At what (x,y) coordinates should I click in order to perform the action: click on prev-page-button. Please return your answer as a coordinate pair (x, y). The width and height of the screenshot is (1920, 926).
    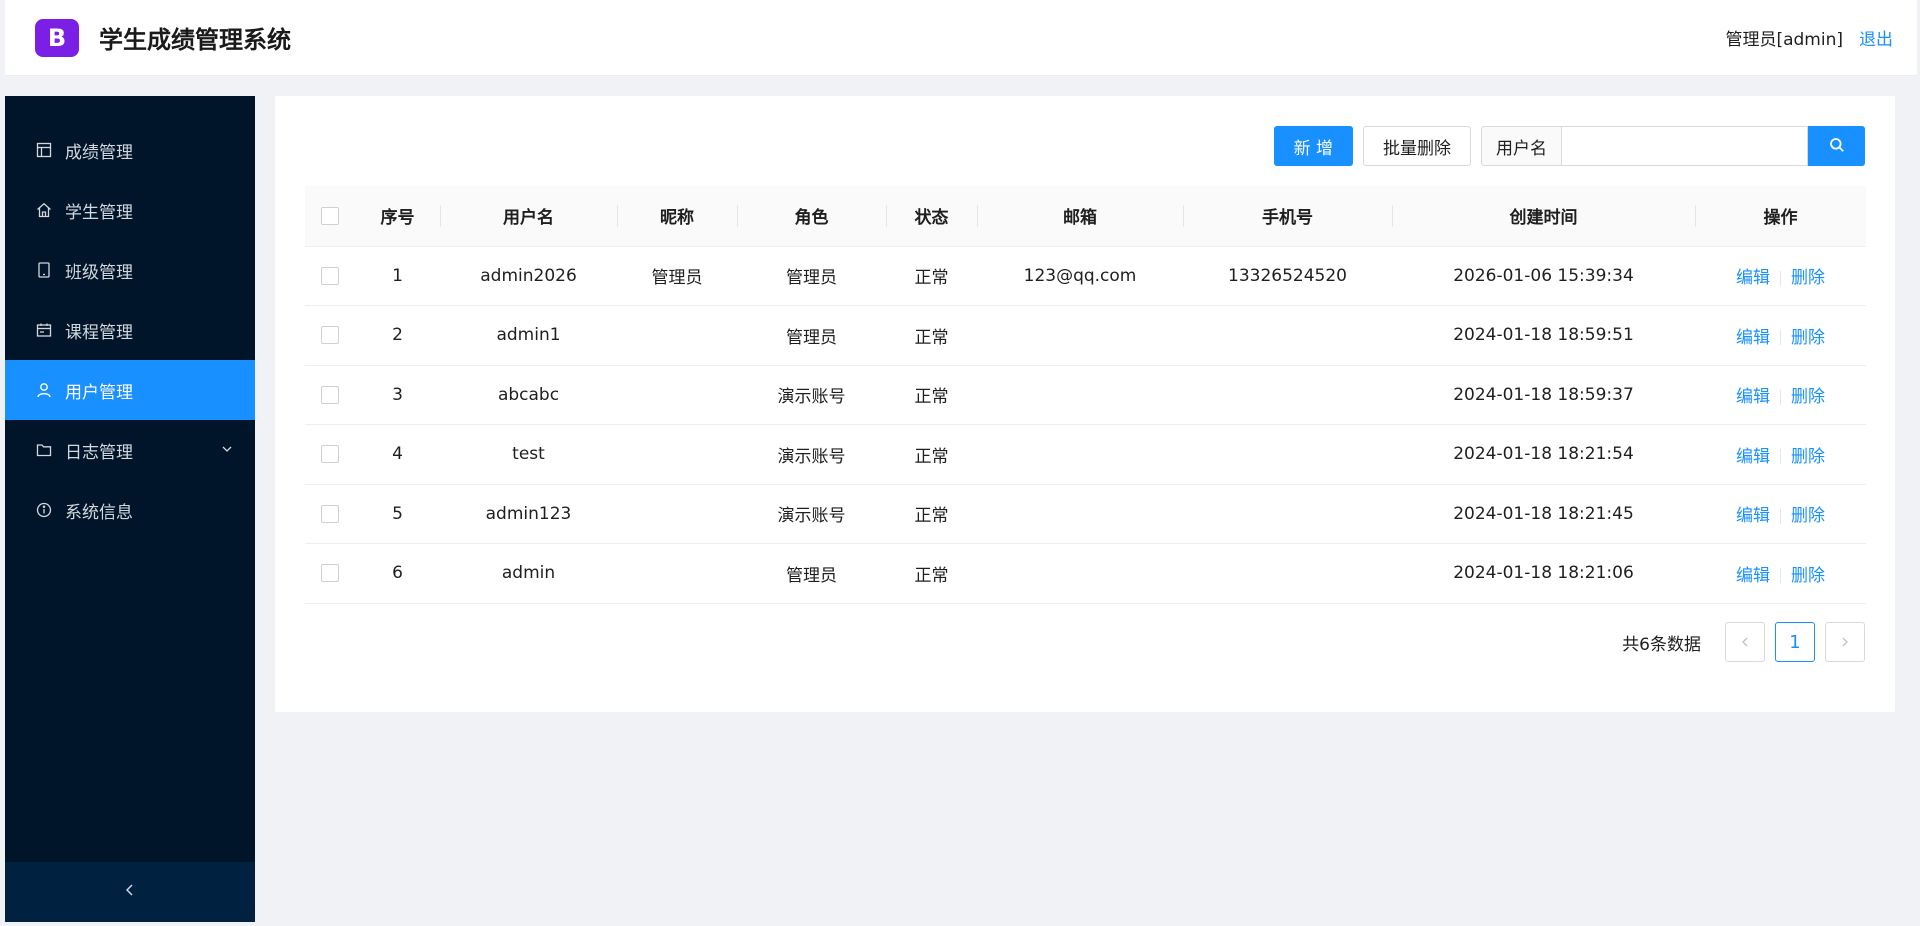
    Looking at the image, I should click on (1745, 642).